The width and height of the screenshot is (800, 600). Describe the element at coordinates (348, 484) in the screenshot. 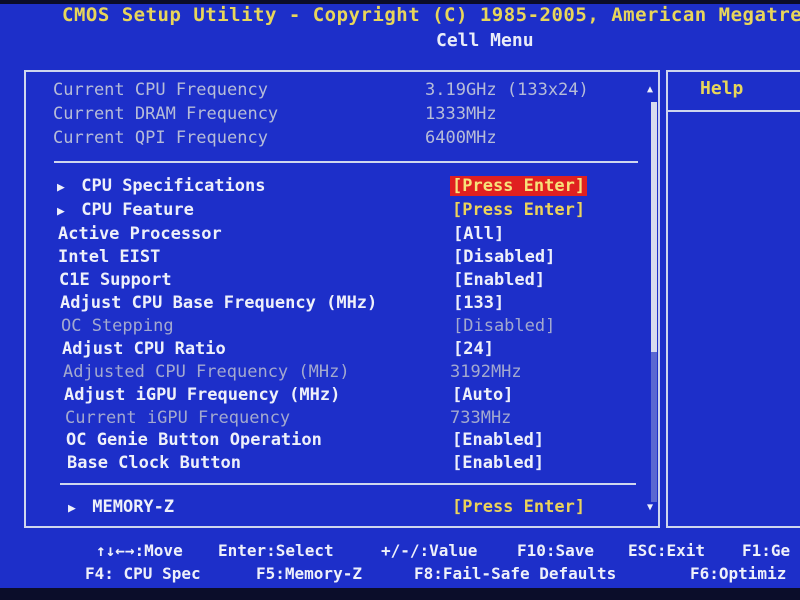

I see `memory-divider` at that location.